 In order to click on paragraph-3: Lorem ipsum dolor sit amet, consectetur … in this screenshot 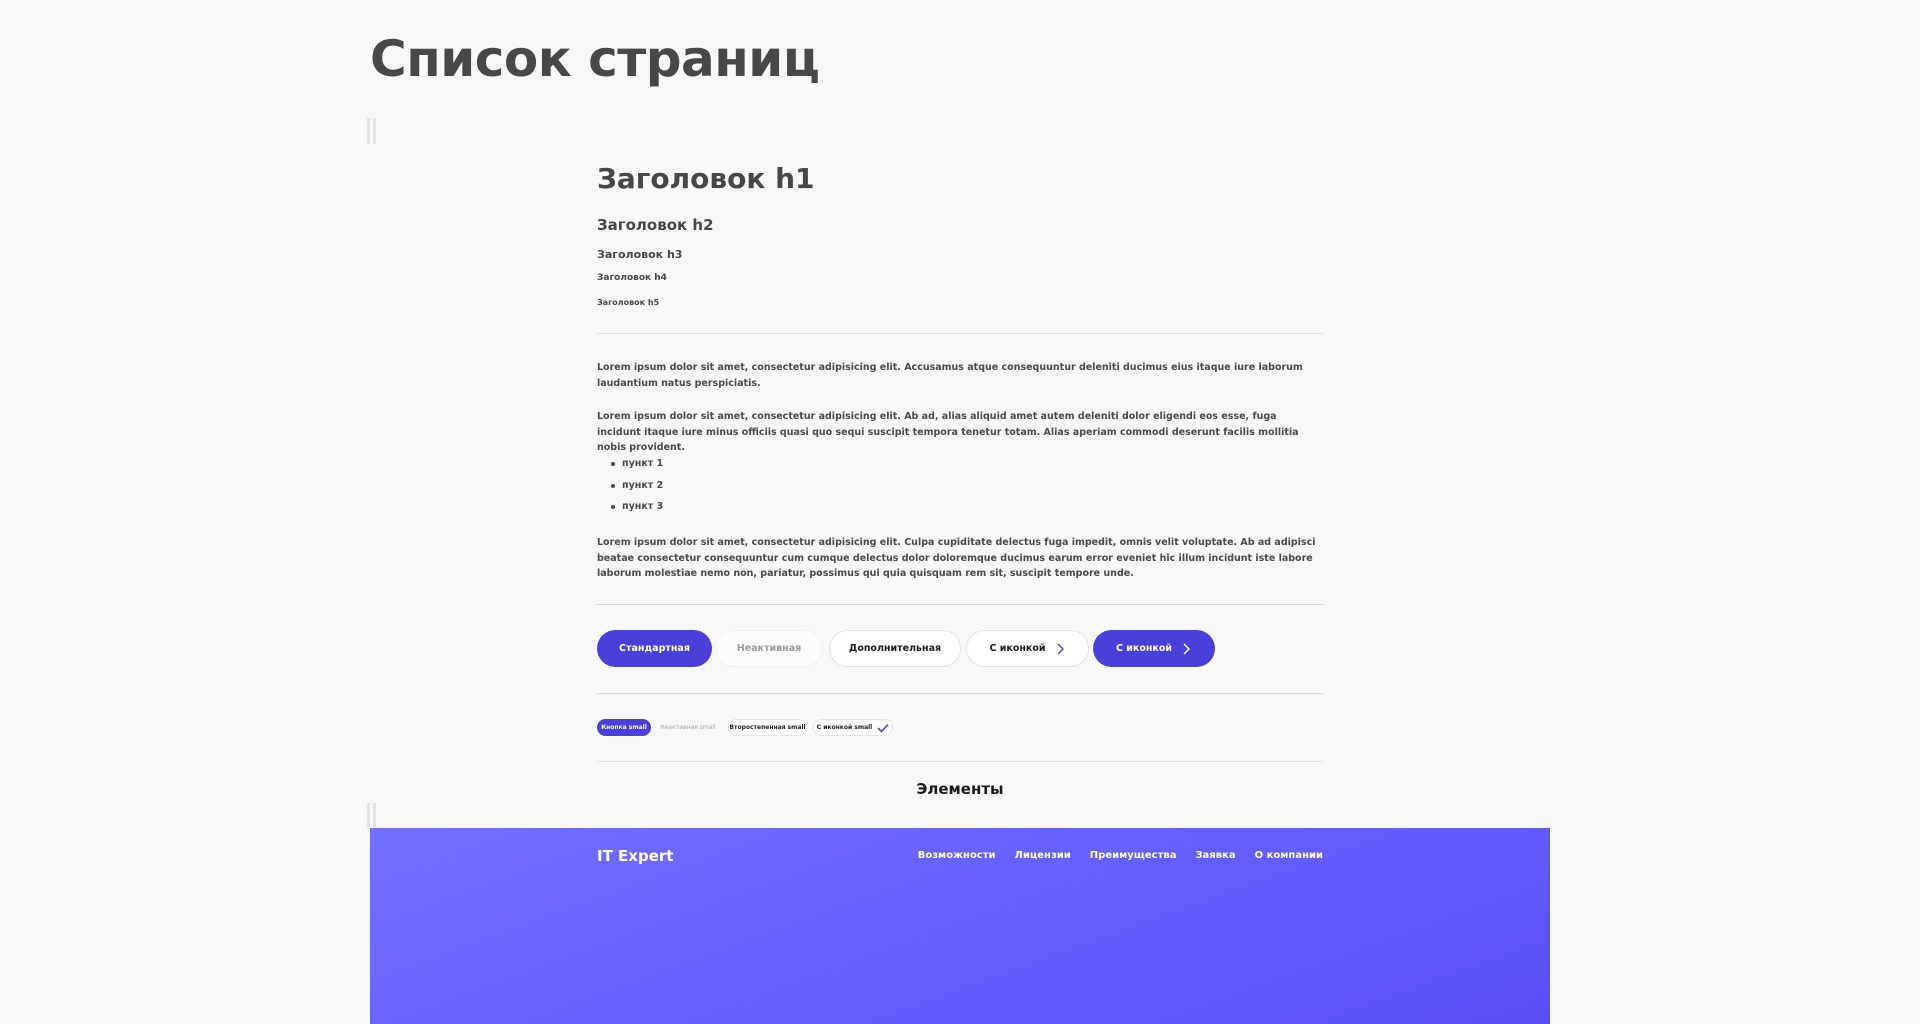, I will do `click(956, 558)`.